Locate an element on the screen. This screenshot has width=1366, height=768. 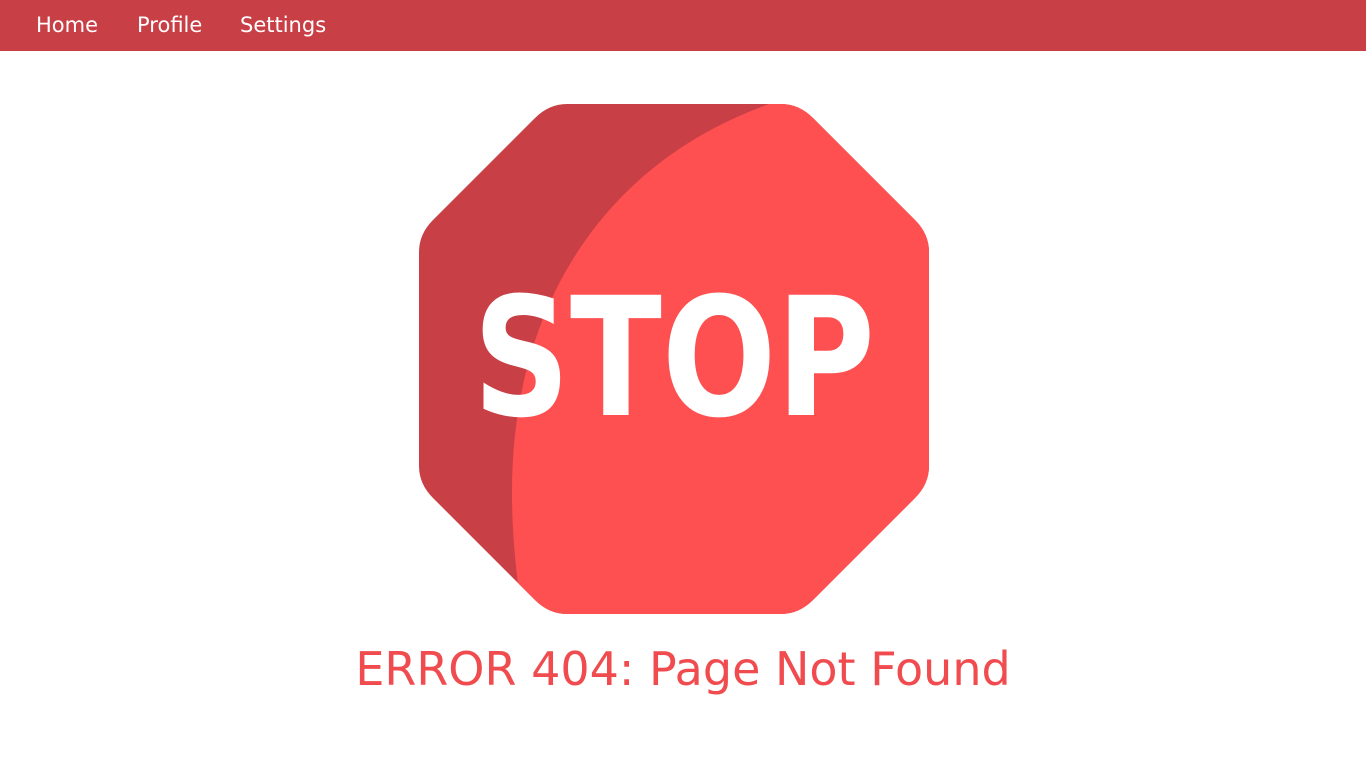
top-navigation-bar: Home Profile Settings is located at coordinates (683, 25).